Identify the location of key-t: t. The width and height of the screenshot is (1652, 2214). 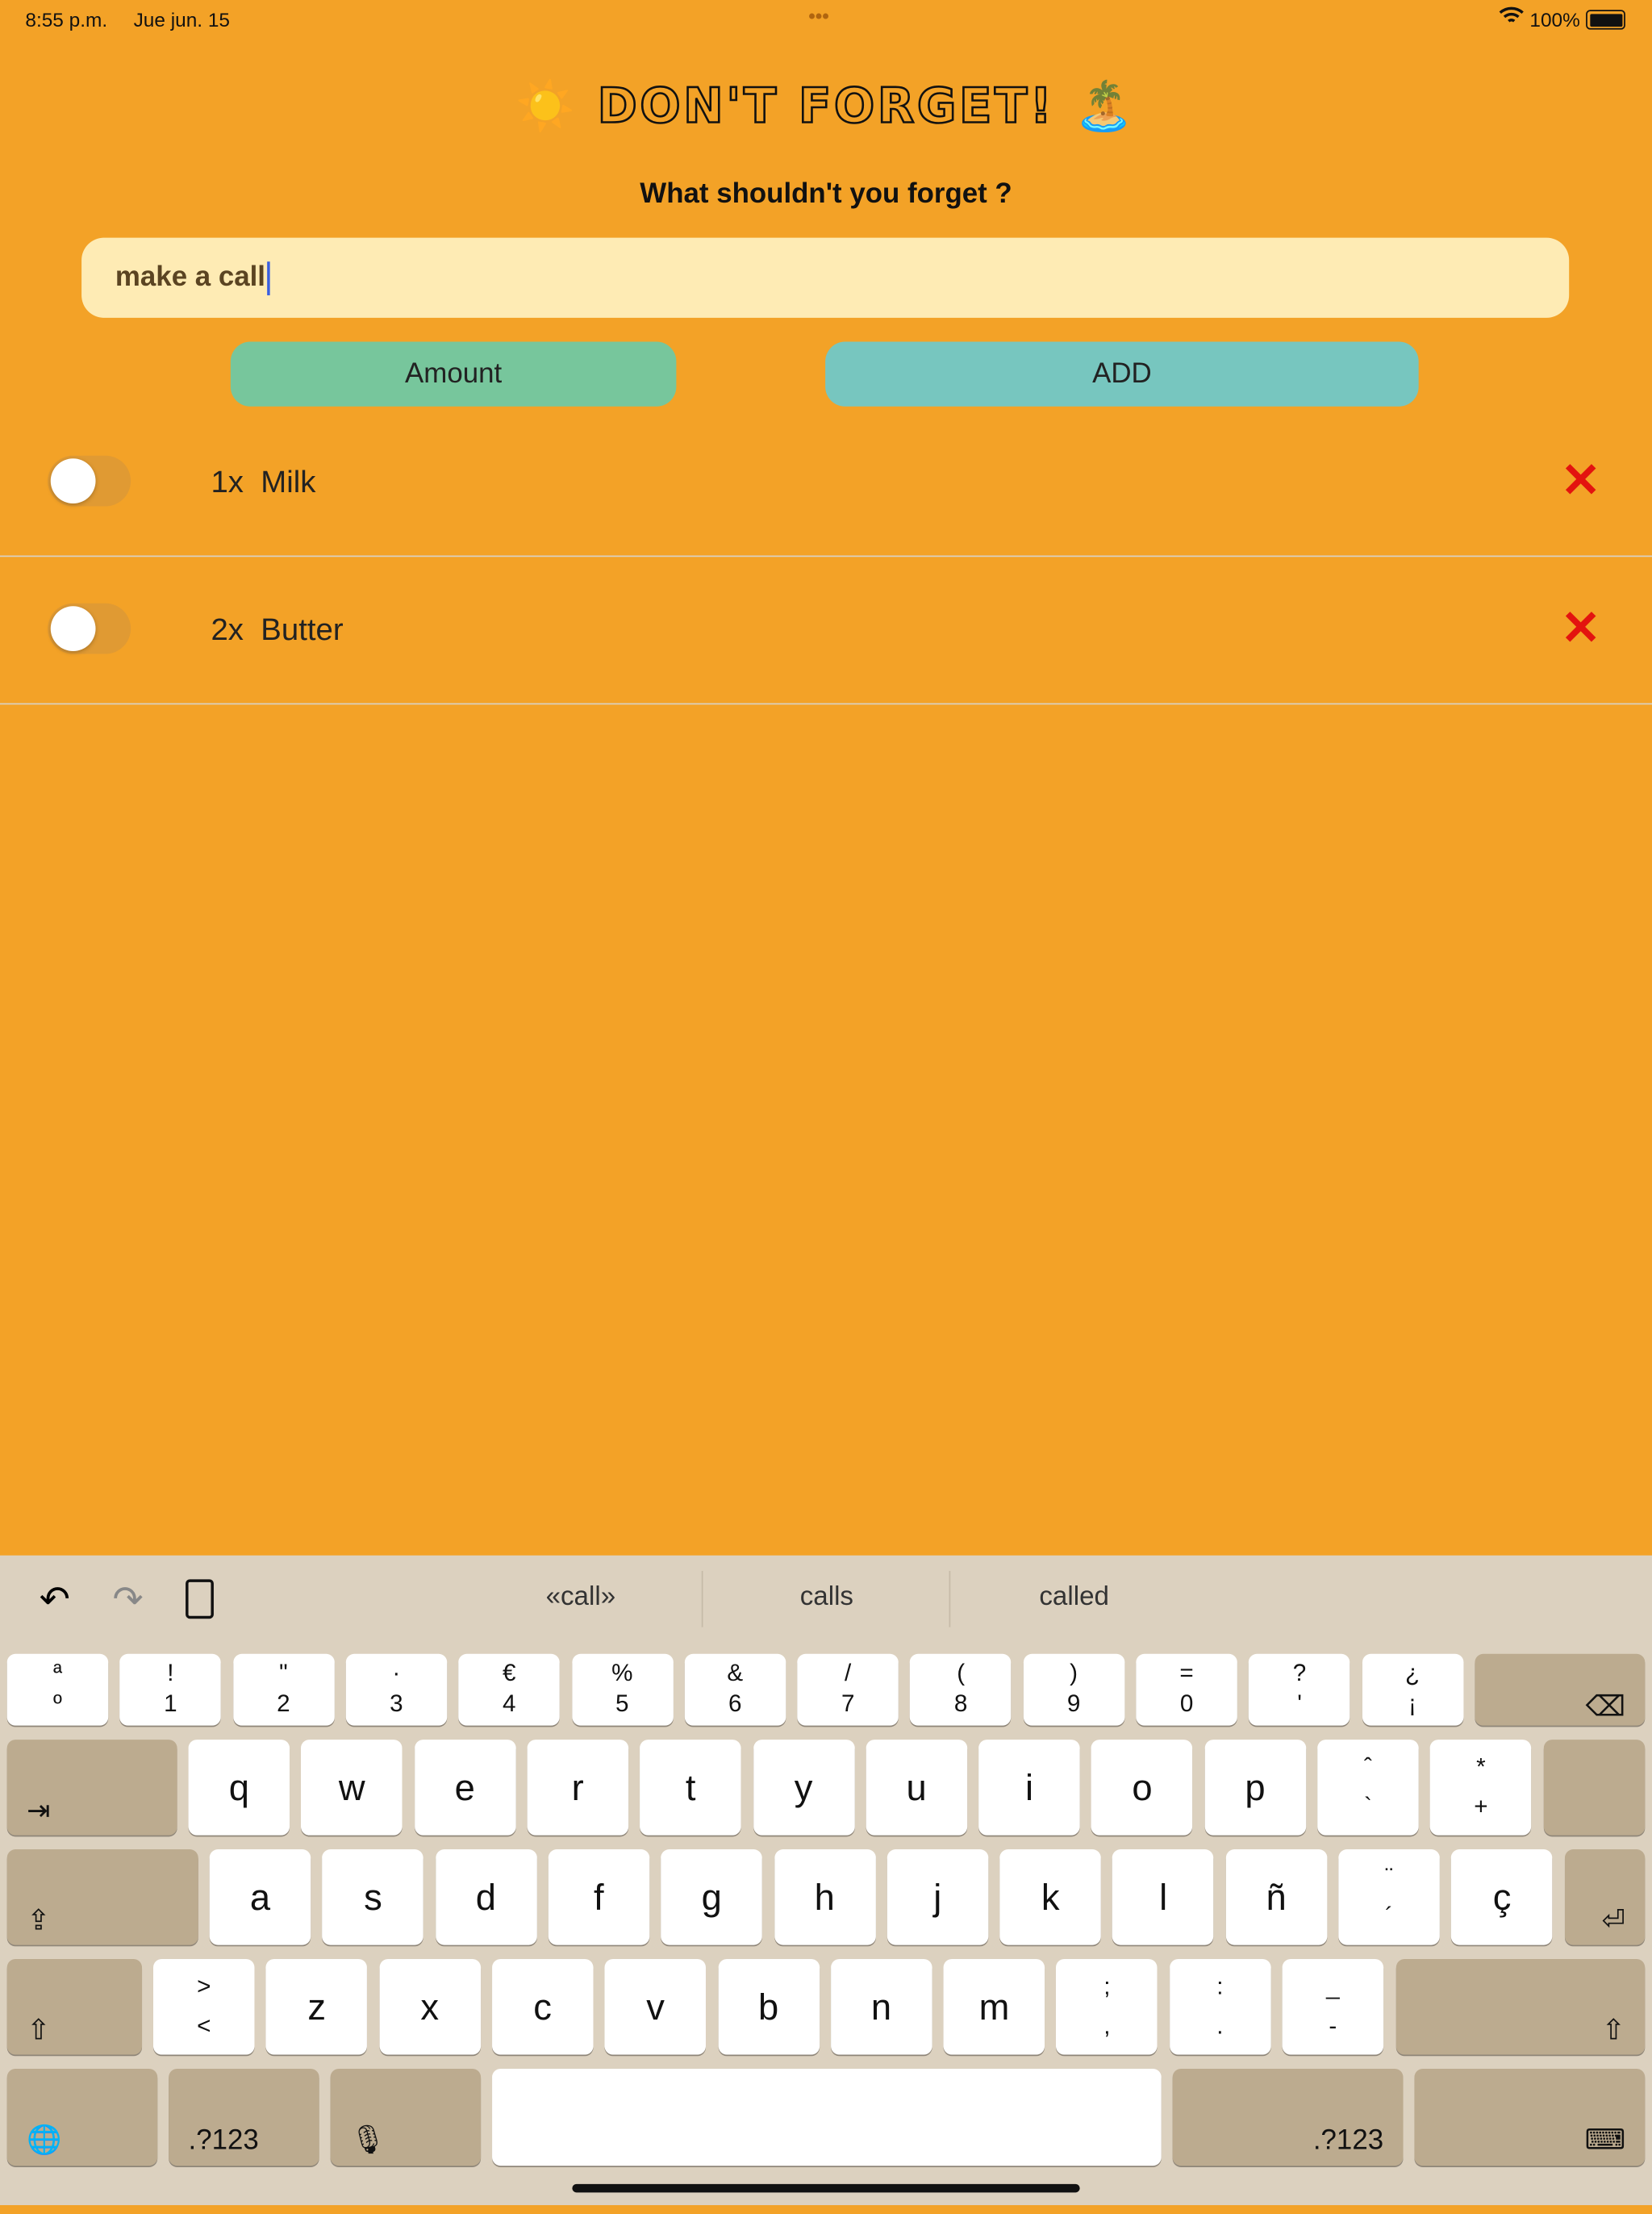
(690, 1788).